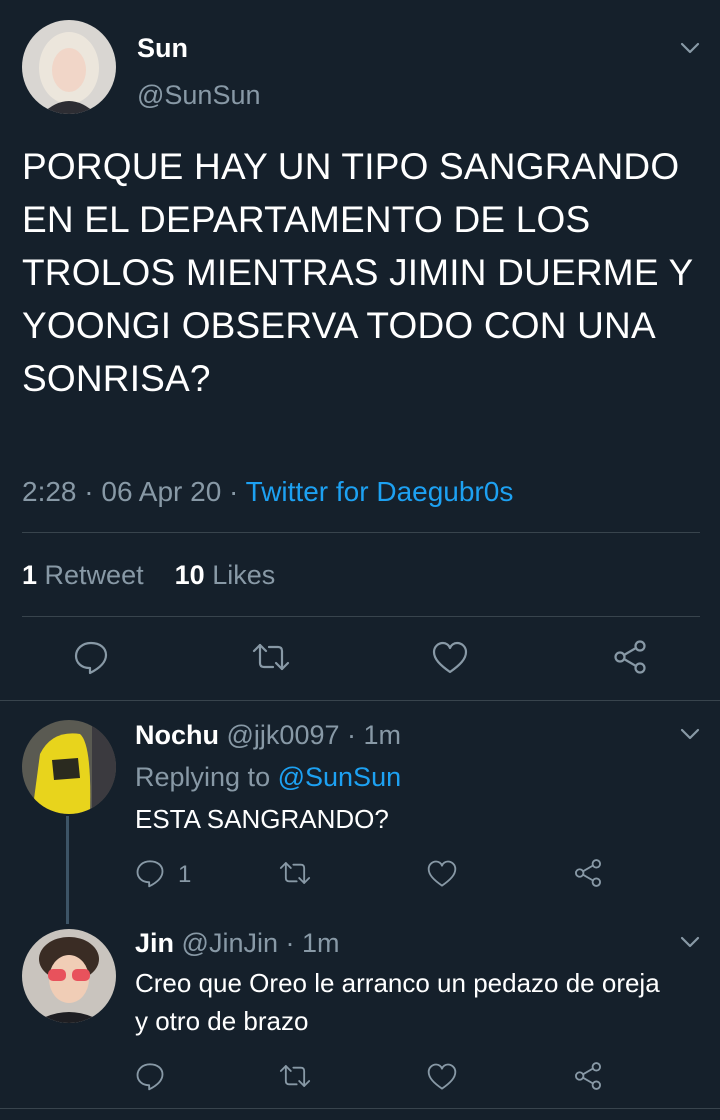 This screenshot has height=1120, width=720. What do you see at coordinates (203, 777) in the screenshot?
I see `replying-prefix: Replying to` at bounding box center [203, 777].